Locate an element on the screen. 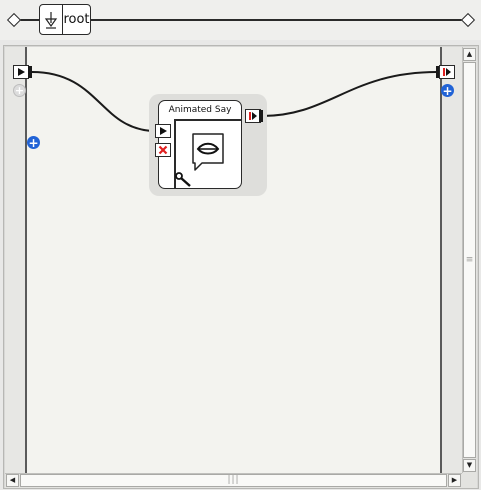  grip-icon: ||| is located at coordinates (233, 480).